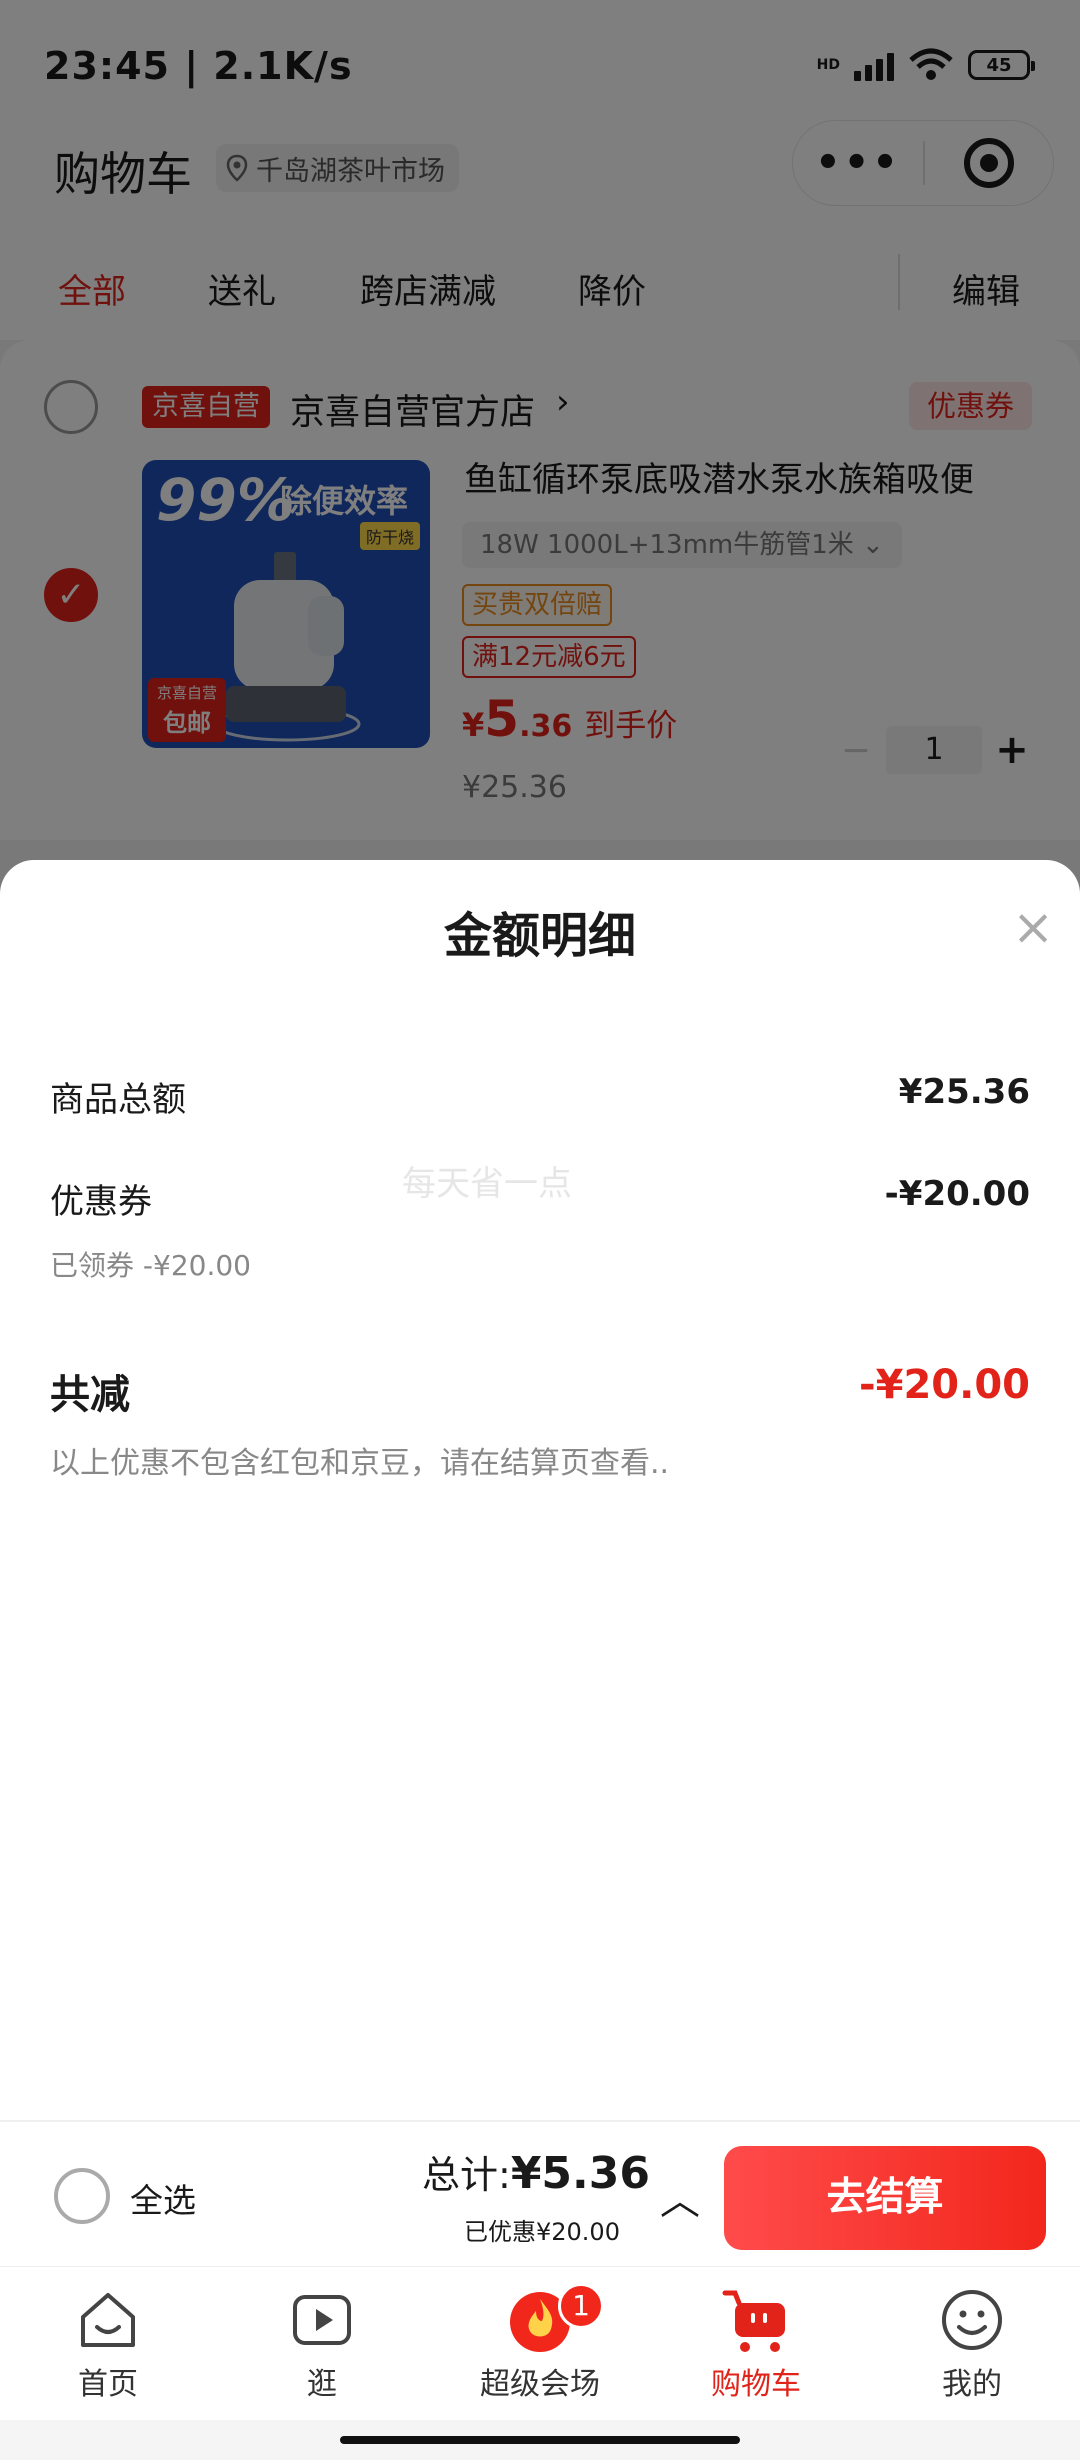  What do you see at coordinates (680, 2197) in the screenshot?
I see `chevron-up-icon: ︿` at bounding box center [680, 2197].